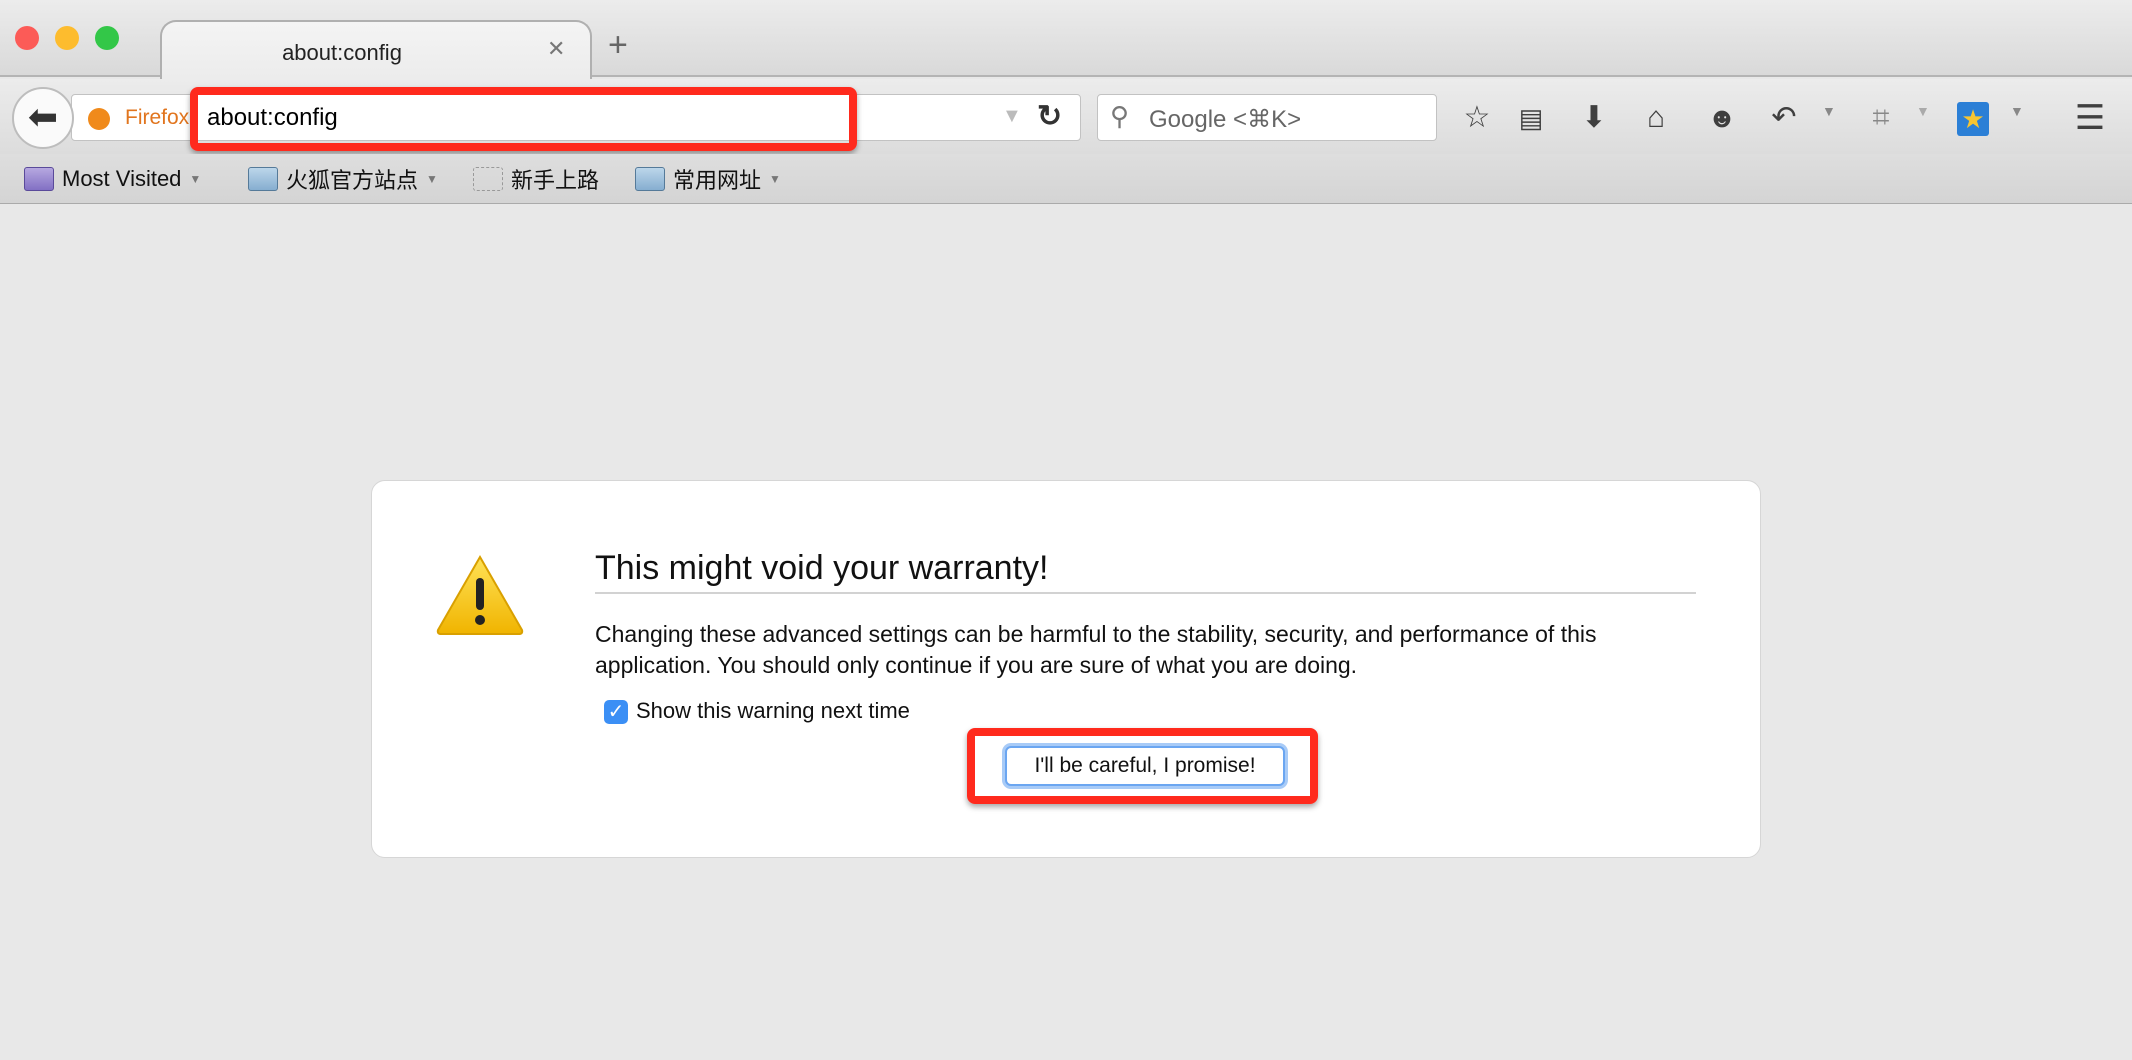 The image size is (2132, 1060). I want to click on bookmark-label: 新手上路, so click(555, 180).